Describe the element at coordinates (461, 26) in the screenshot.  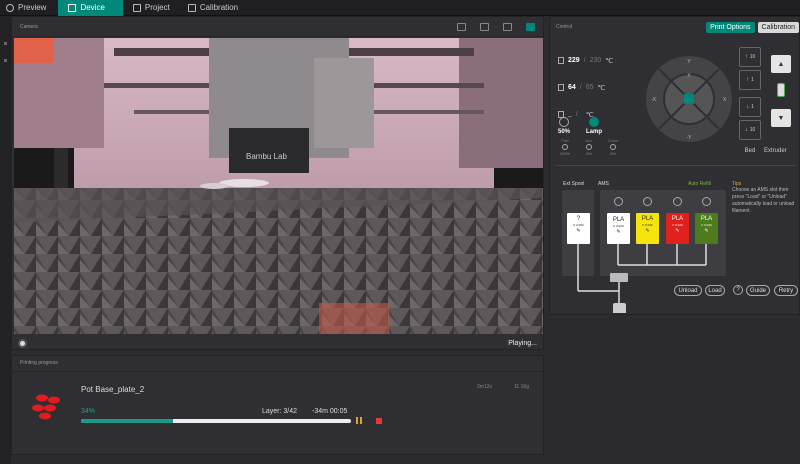
I see `sd-card-icon` at that location.